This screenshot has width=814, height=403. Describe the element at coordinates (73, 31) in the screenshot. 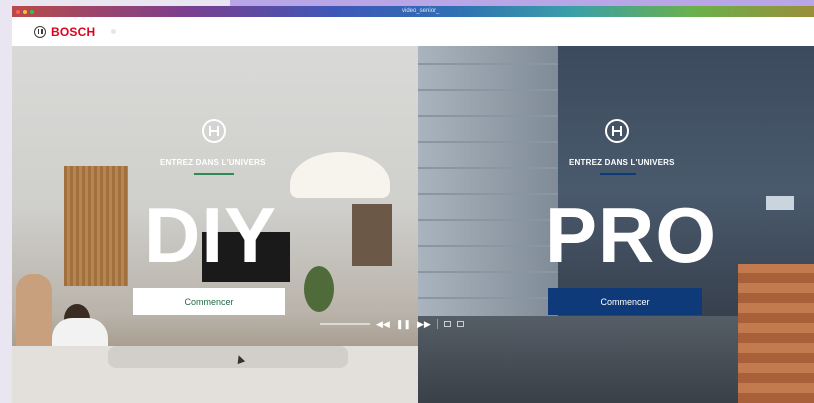

I see `brand-name: BOSCH` at that location.